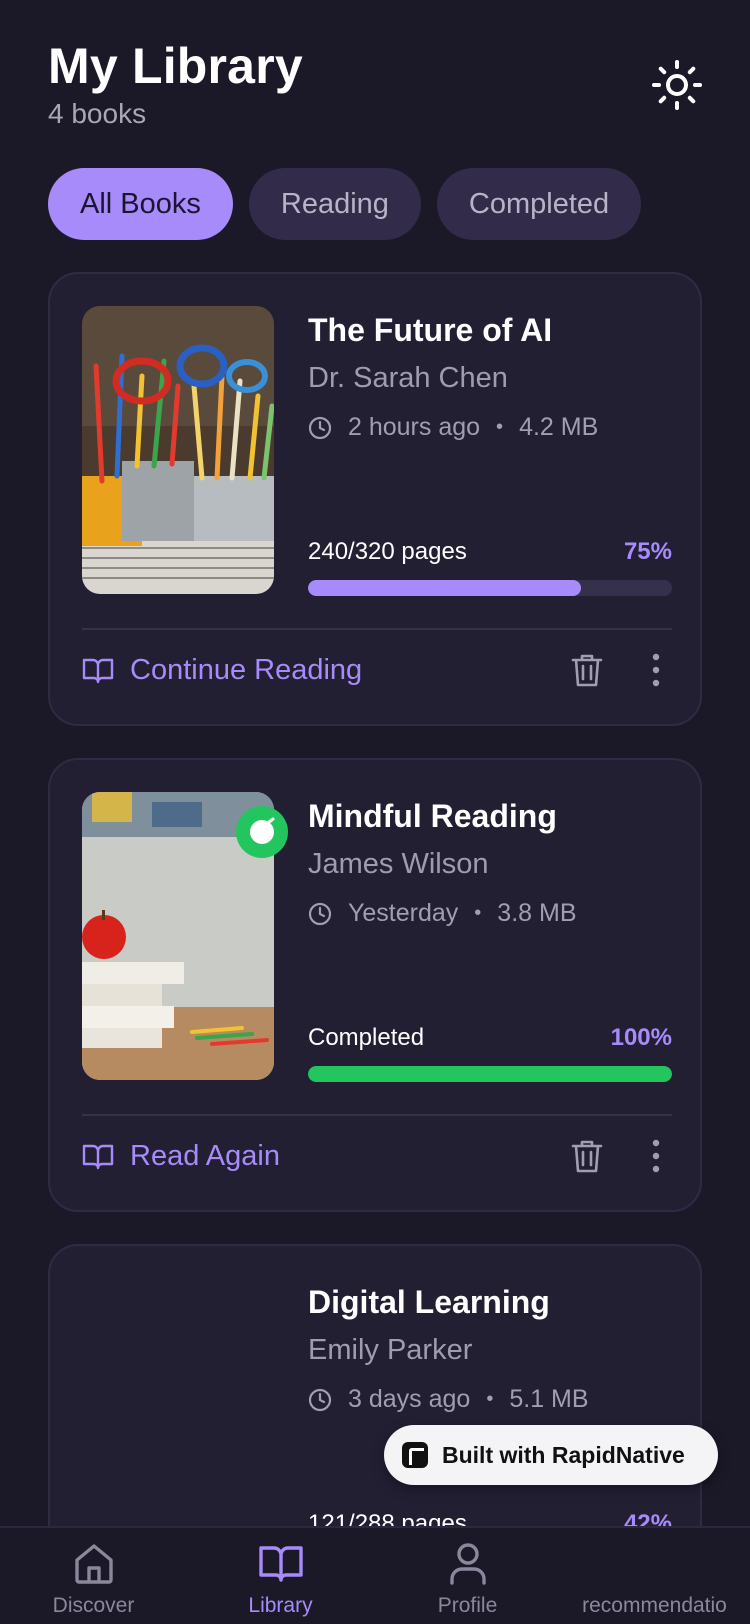 This screenshot has width=750, height=1624. What do you see at coordinates (93, 1605) in the screenshot?
I see `nav-label: Discover` at bounding box center [93, 1605].